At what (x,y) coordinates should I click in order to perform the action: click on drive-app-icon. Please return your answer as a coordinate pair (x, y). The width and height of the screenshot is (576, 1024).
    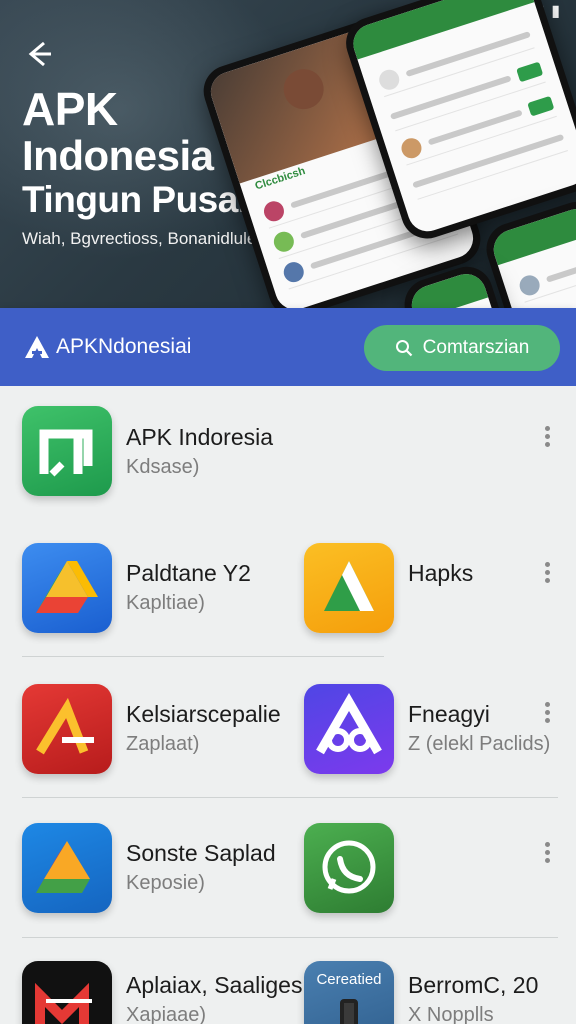
    Looking at the image, I should click on (67, 588).